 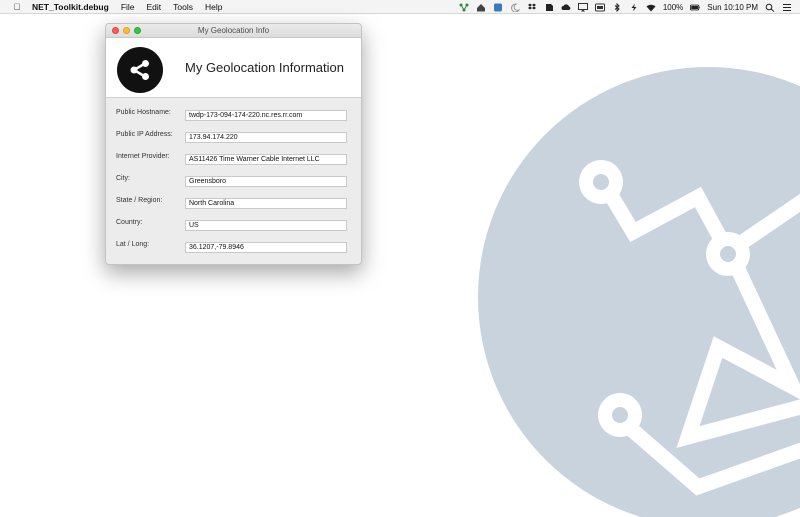 What do you see at coordinates (634, 7) in the screenshot?
I see `bolt-icon` at bounding box center [634, 7].